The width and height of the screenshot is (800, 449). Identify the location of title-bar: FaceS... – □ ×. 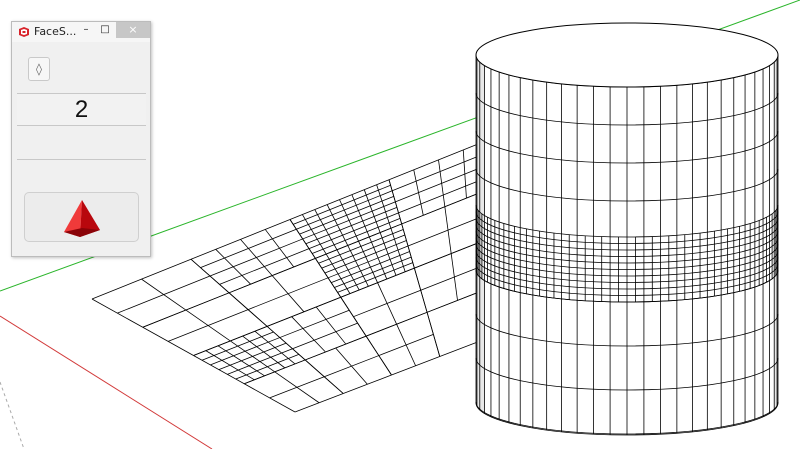
(81, 32).